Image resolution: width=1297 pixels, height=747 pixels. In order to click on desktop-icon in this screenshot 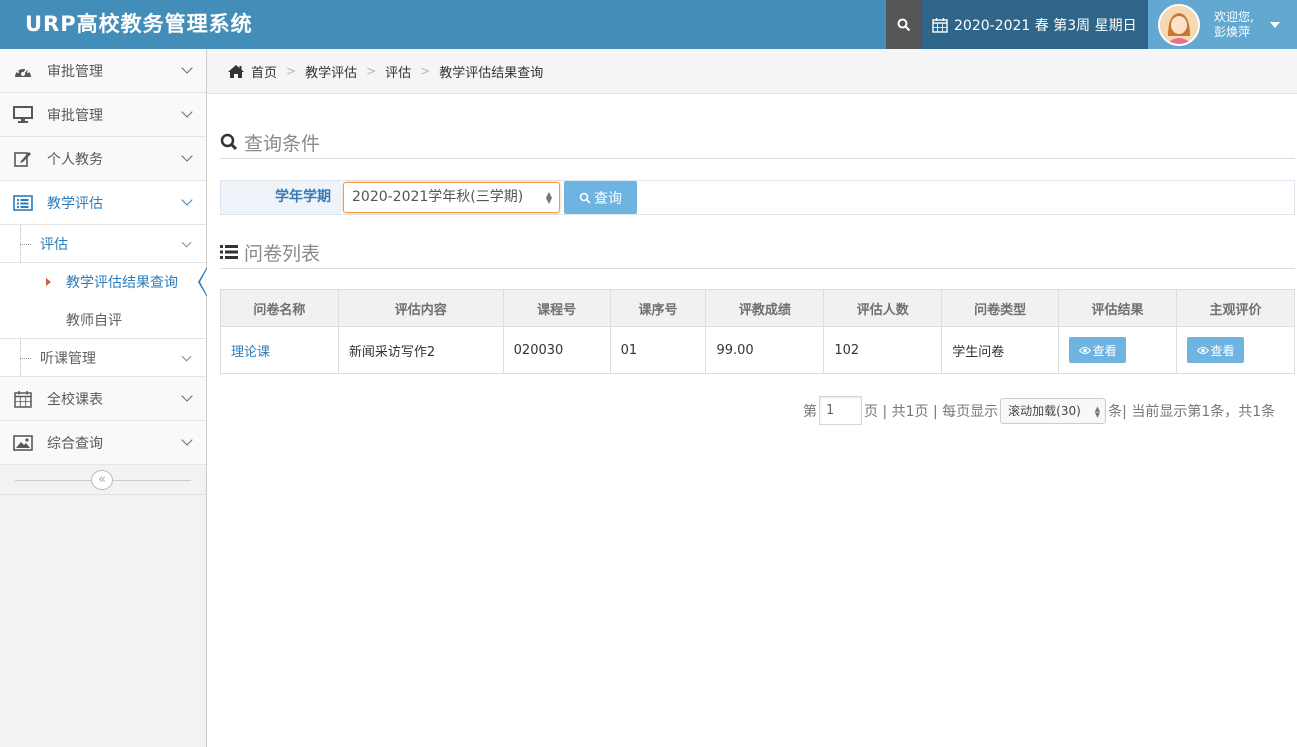, I will do `click(23, 115)`.